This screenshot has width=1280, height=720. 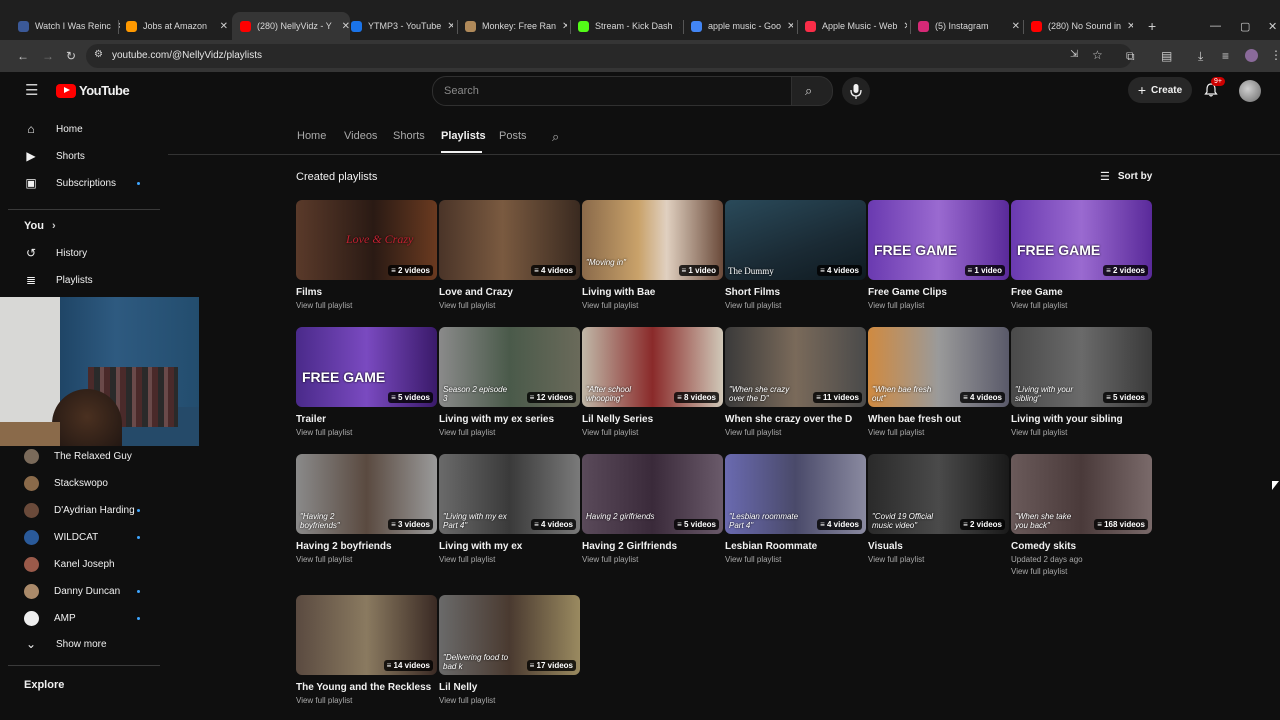 I want to click on playlist-title: When she crazy over the D, so click(x=795, y=419).